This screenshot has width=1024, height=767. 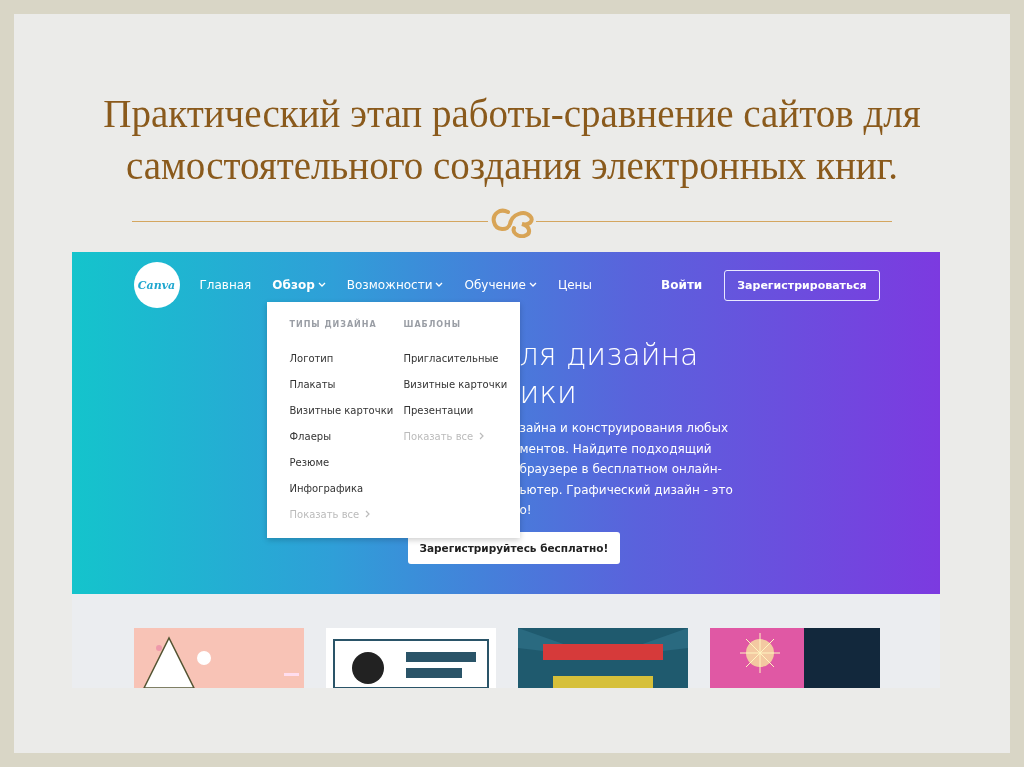 What do you see at coordinates (609, 355) in the screenshot?
I see `hero-heading: ля дизайна` at bounding box center [609, 355].